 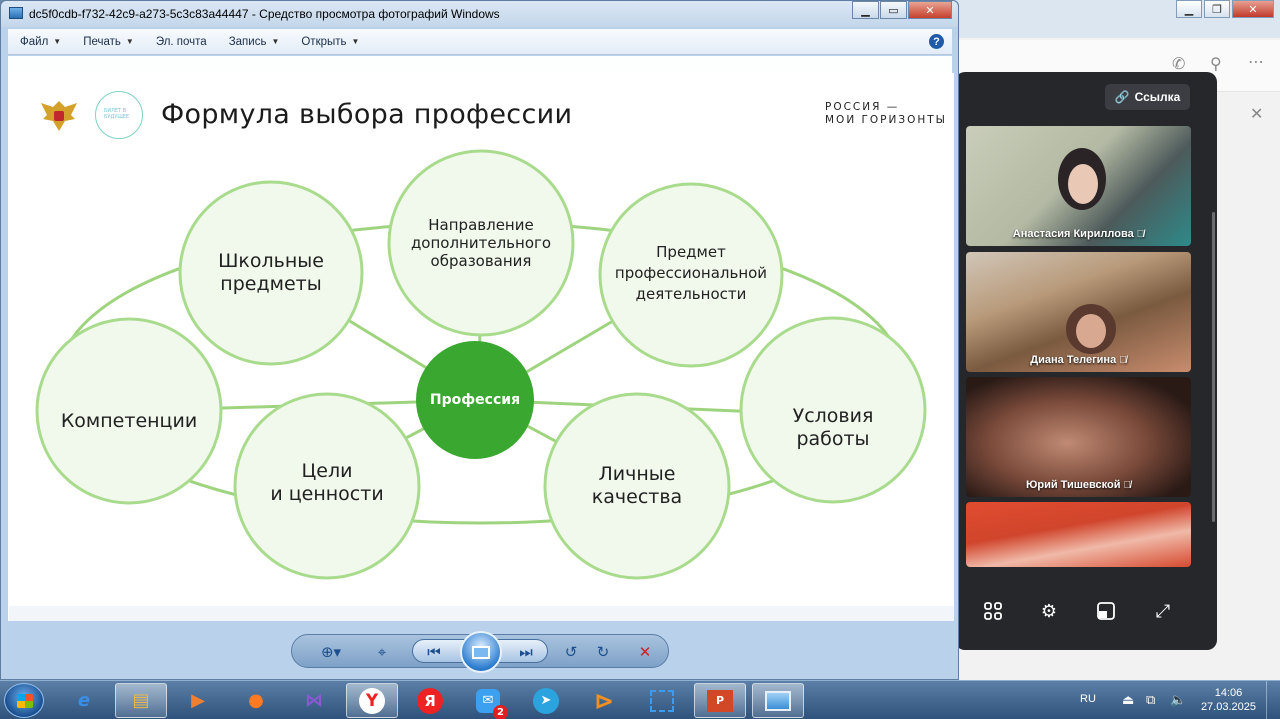 I want to click on clock: 14:06 27.03.2025, so click(x=1228, y=700).